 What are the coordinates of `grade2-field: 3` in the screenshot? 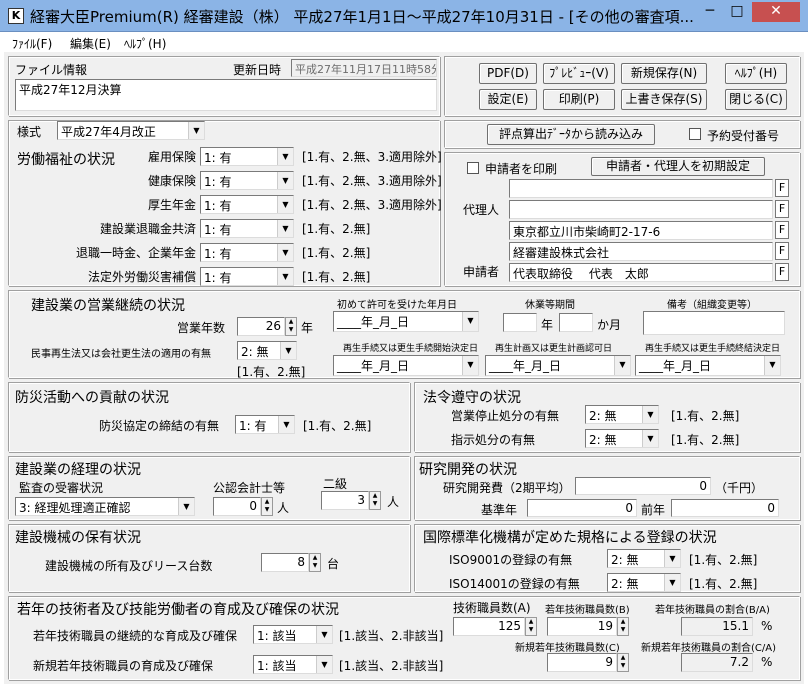 It's located at (345, 500).